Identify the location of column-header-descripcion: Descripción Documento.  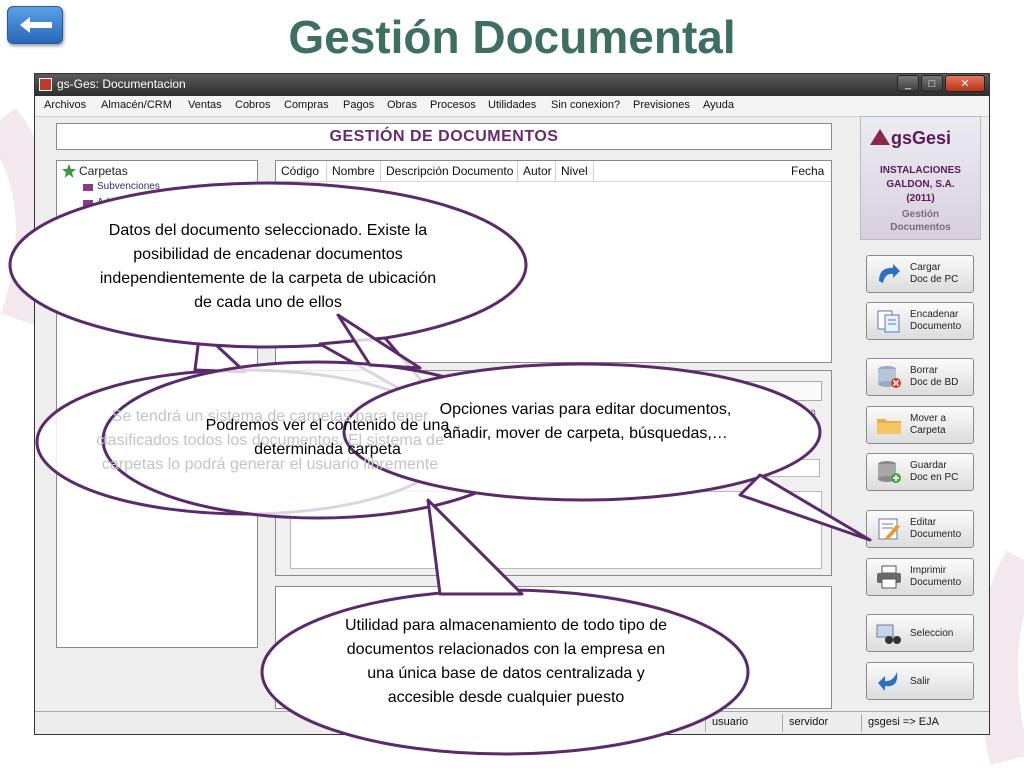
(449, 171).